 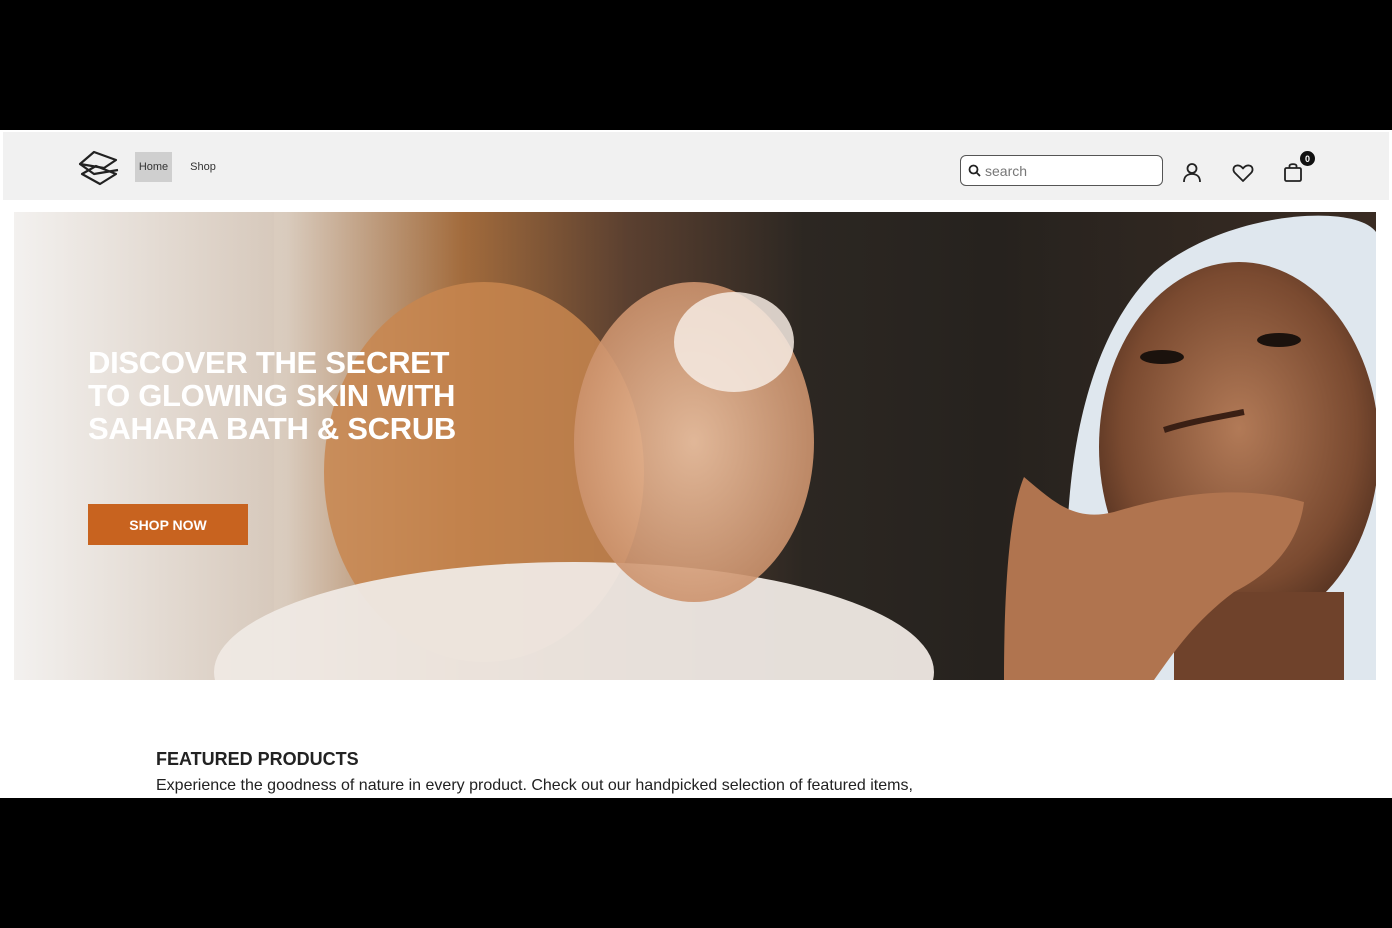 What do you see at coordinates (696, 863) in the screenshot?
I see `letterbox-bottom` at bounding box center [696, 863].